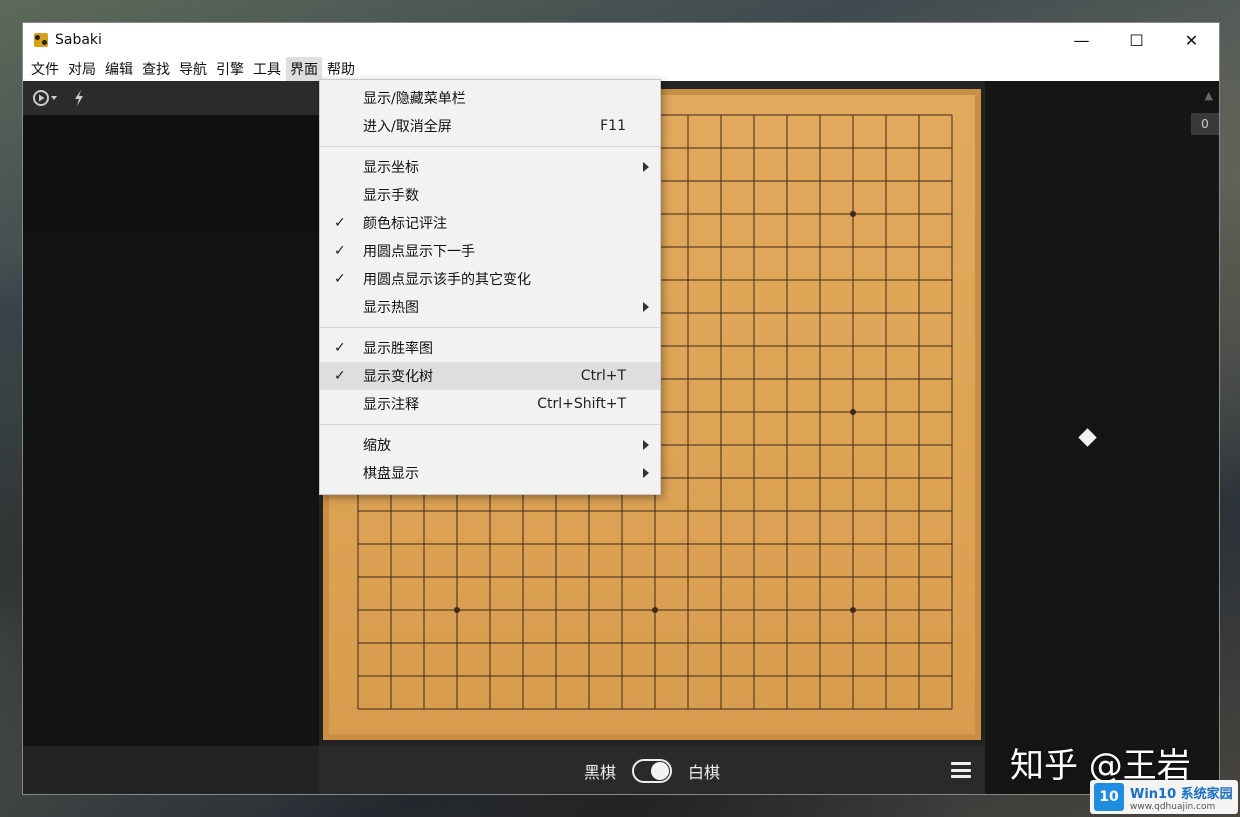 The image size is (1240, 817). Describe the element at coordinates (490, 223) in the screenshot. I see `view-menu-item: ✓ 颜色标记评注` at that location.